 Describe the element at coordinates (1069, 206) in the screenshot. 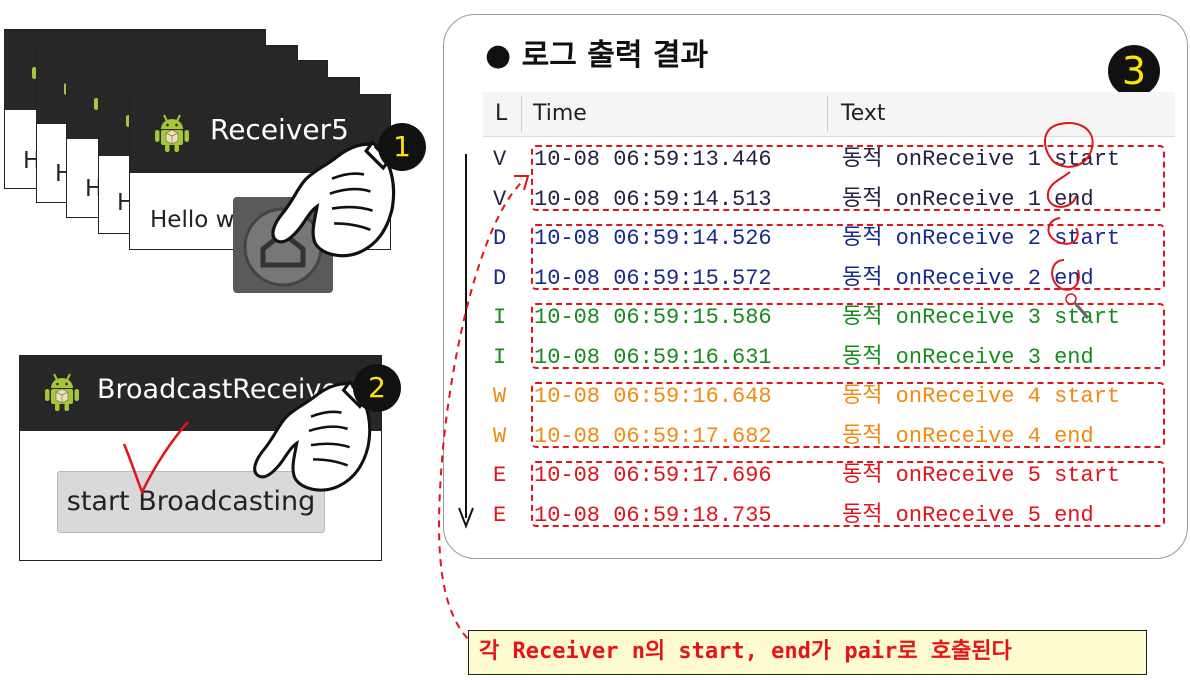

I see `number-circle-annotations` at that location.